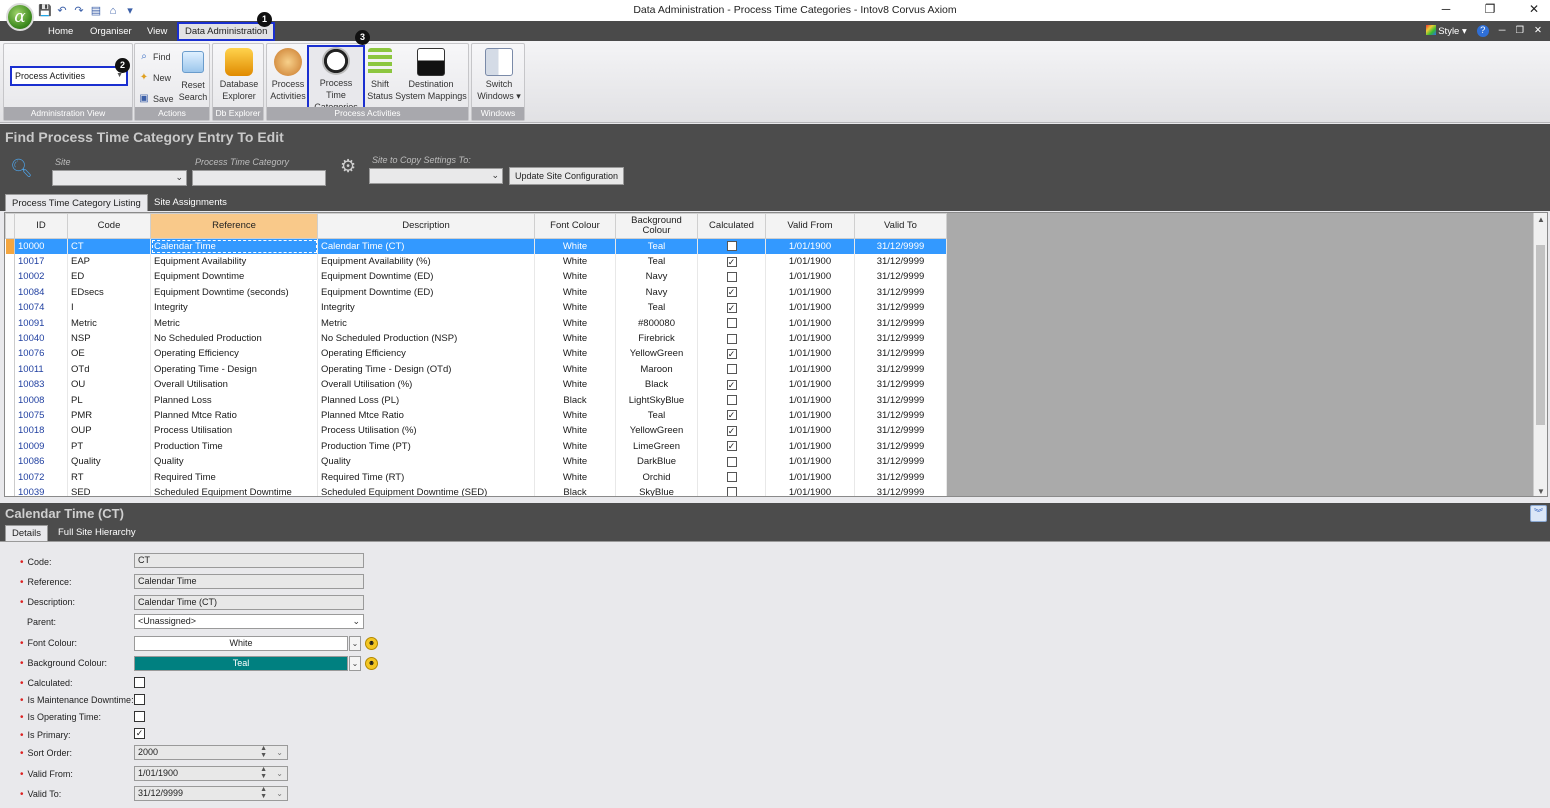  What do you see at coordinates (109, 308) in the screenshot?
I see `cell-code: I` at bounding box center [109, 308].